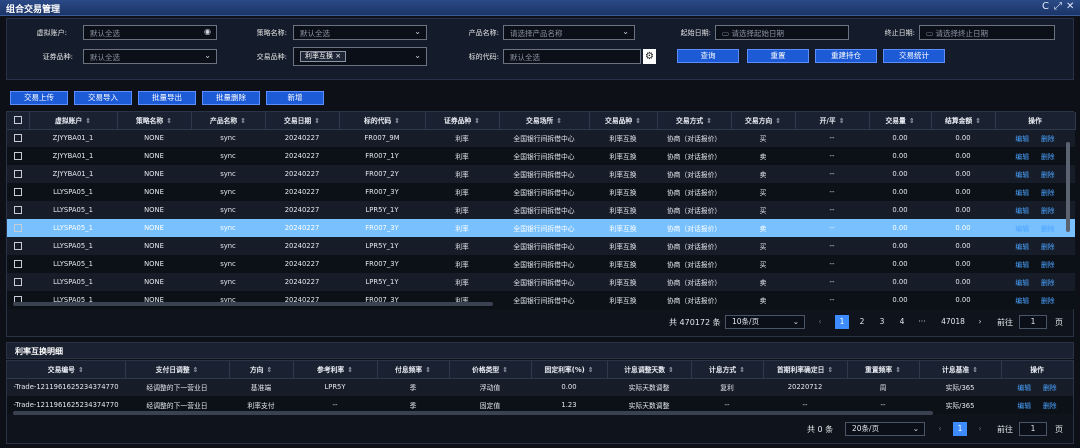 The width and height of the screenshot is (1080, 448). What do you see at coordinates (360, 32) in the screenshot?
I see `strategy-select: 默认全选 ⌄` at bounding box center [360, 32].